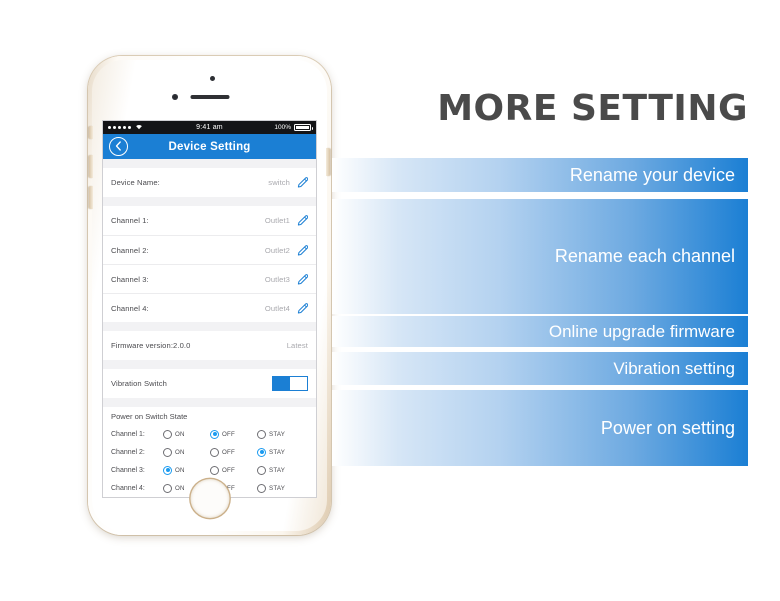 This screenshot has height=601, width=780. What do you see at coordinates (128, 434) in the screenshot?
I see `power-on-channel-1-label: Channel 1:` at bounding box center [128, 434].